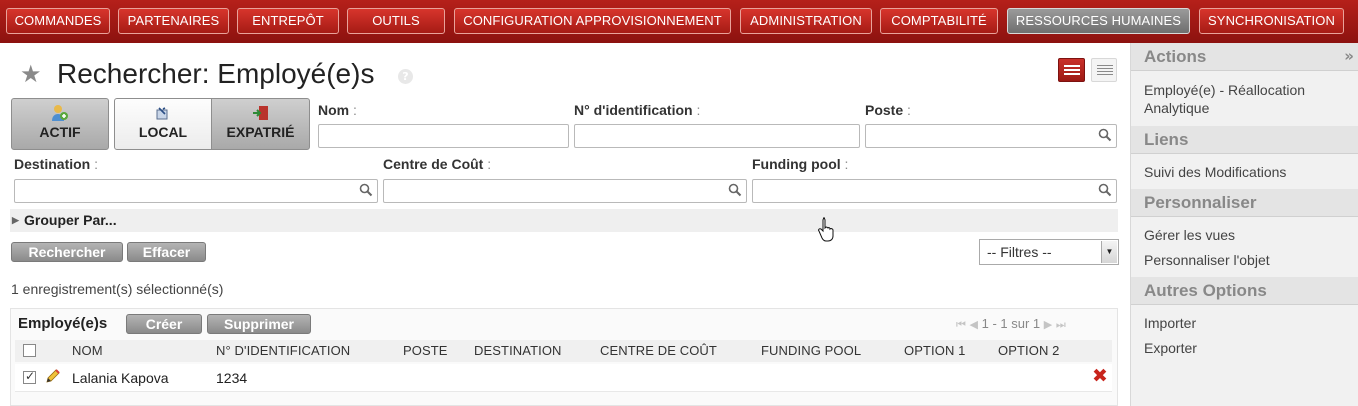 The height and width of the screenshot is (406, 1358). Describe the element at coordinates (826, 229) in the screenshot. I see `hand-cursor-icon` at that location.